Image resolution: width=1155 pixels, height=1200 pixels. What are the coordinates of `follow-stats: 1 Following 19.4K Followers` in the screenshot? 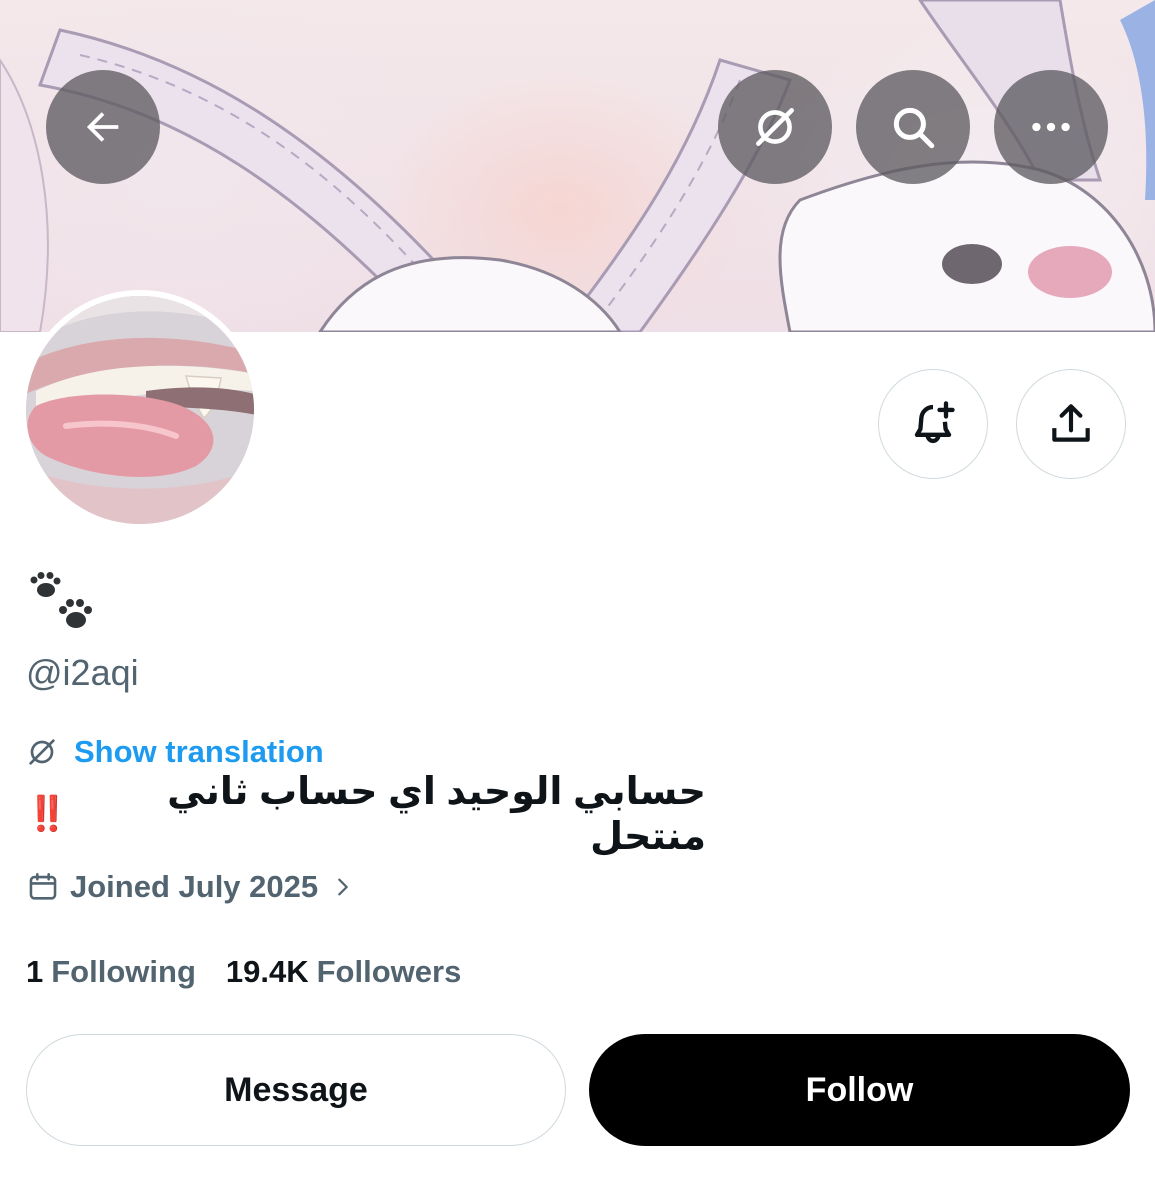 It's located at (243, 972).